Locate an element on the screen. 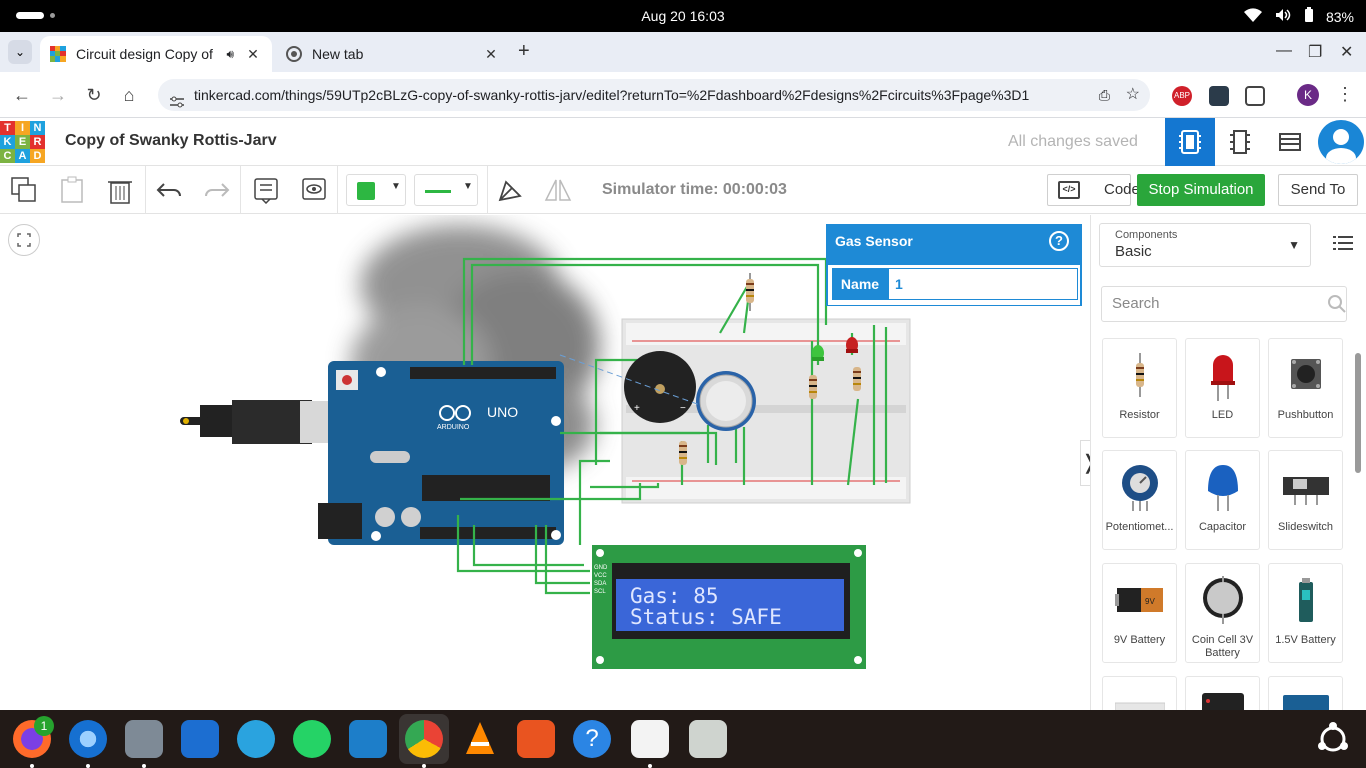 Image resolution: width=1366 pixels, height=768 pixels. rotate-icon is located at coordinates (510, 190).